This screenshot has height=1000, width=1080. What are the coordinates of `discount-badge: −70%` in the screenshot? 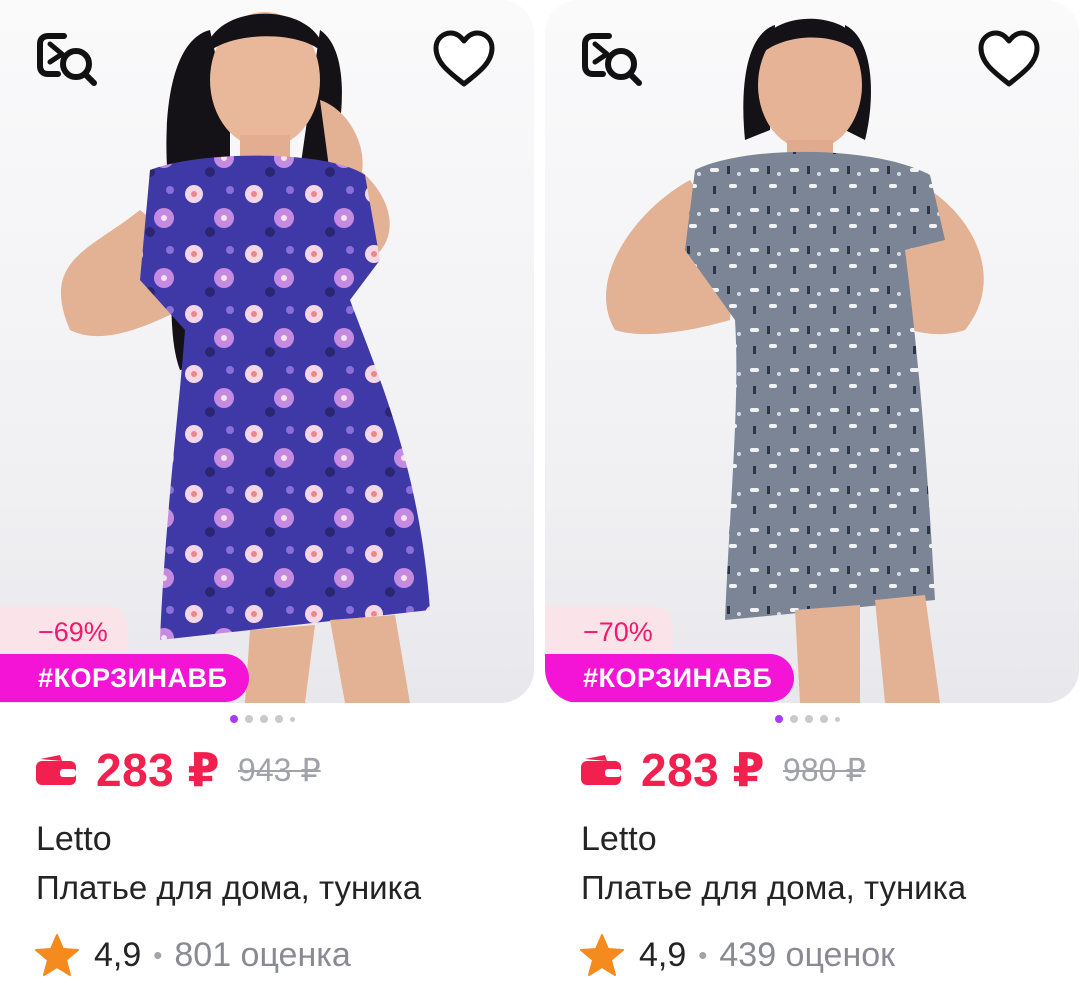 It's located at (609, 632).